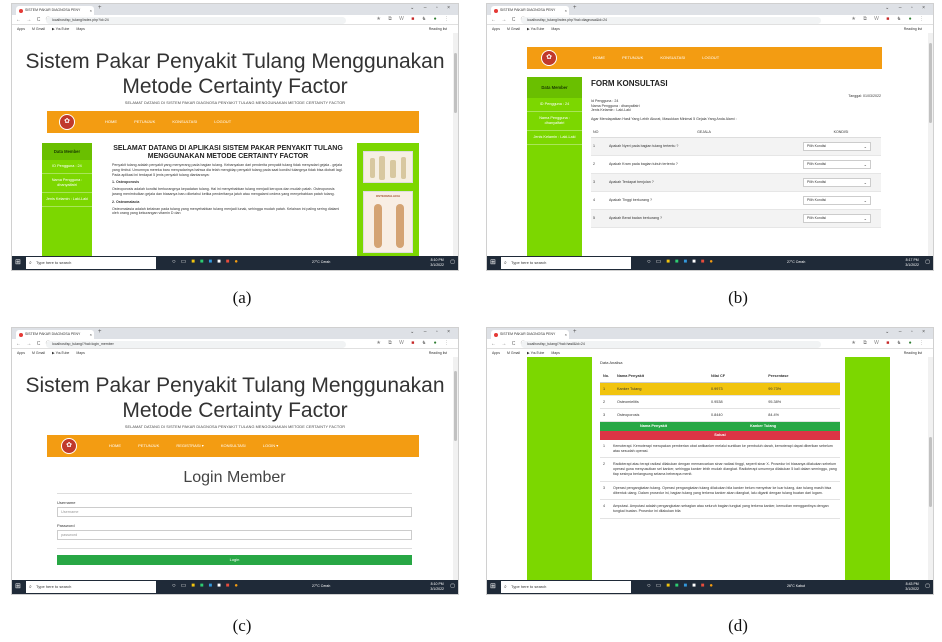  What do you see at coordinates (912, 263) in the screenshot?
I see `clock: 8:17 PM 3/1/2022` at bounding box center [912, 263].